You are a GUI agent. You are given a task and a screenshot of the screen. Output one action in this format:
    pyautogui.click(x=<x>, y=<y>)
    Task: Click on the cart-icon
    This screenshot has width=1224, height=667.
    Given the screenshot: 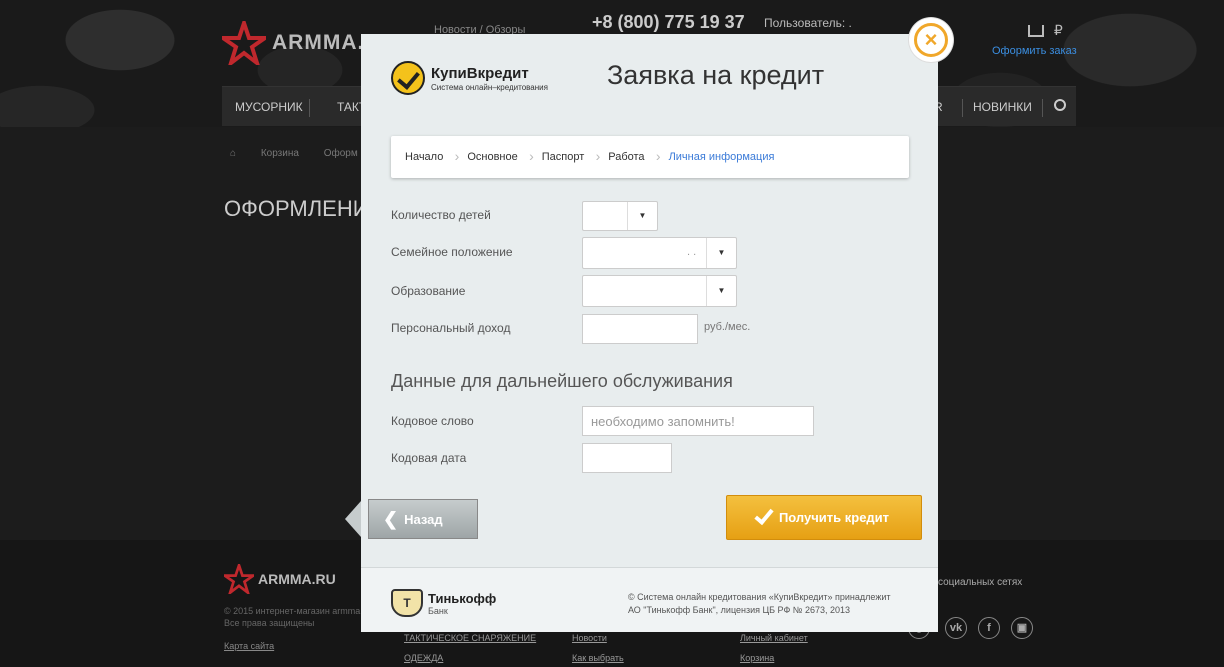 What is the action you would take?
    pyautogui.click(x=1036, y=31)
    